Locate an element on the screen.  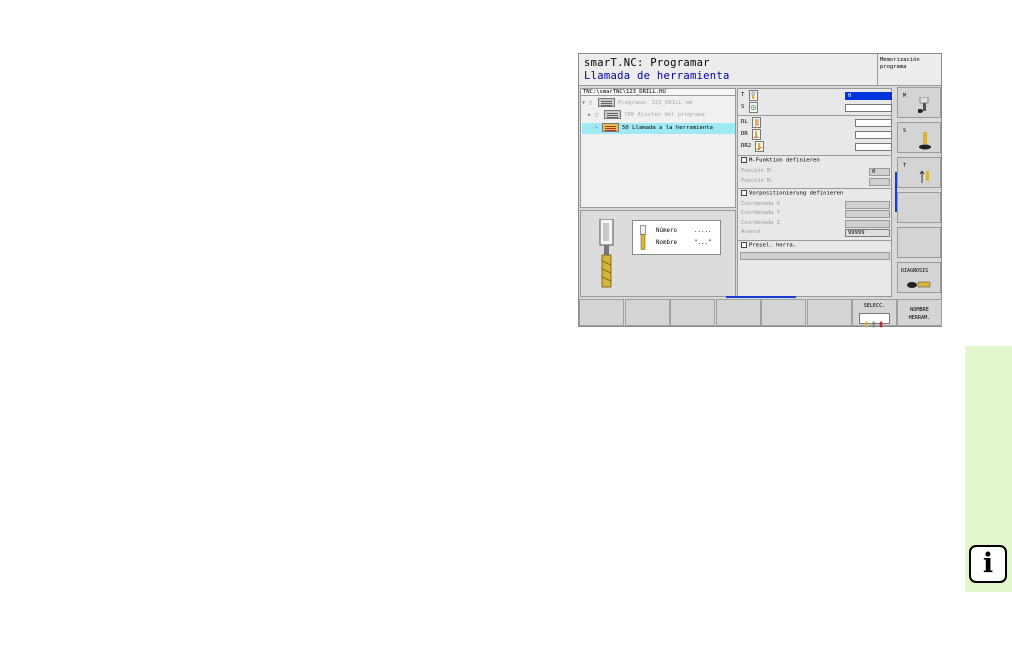
delta-length-input is located at coordinates (873, 123).